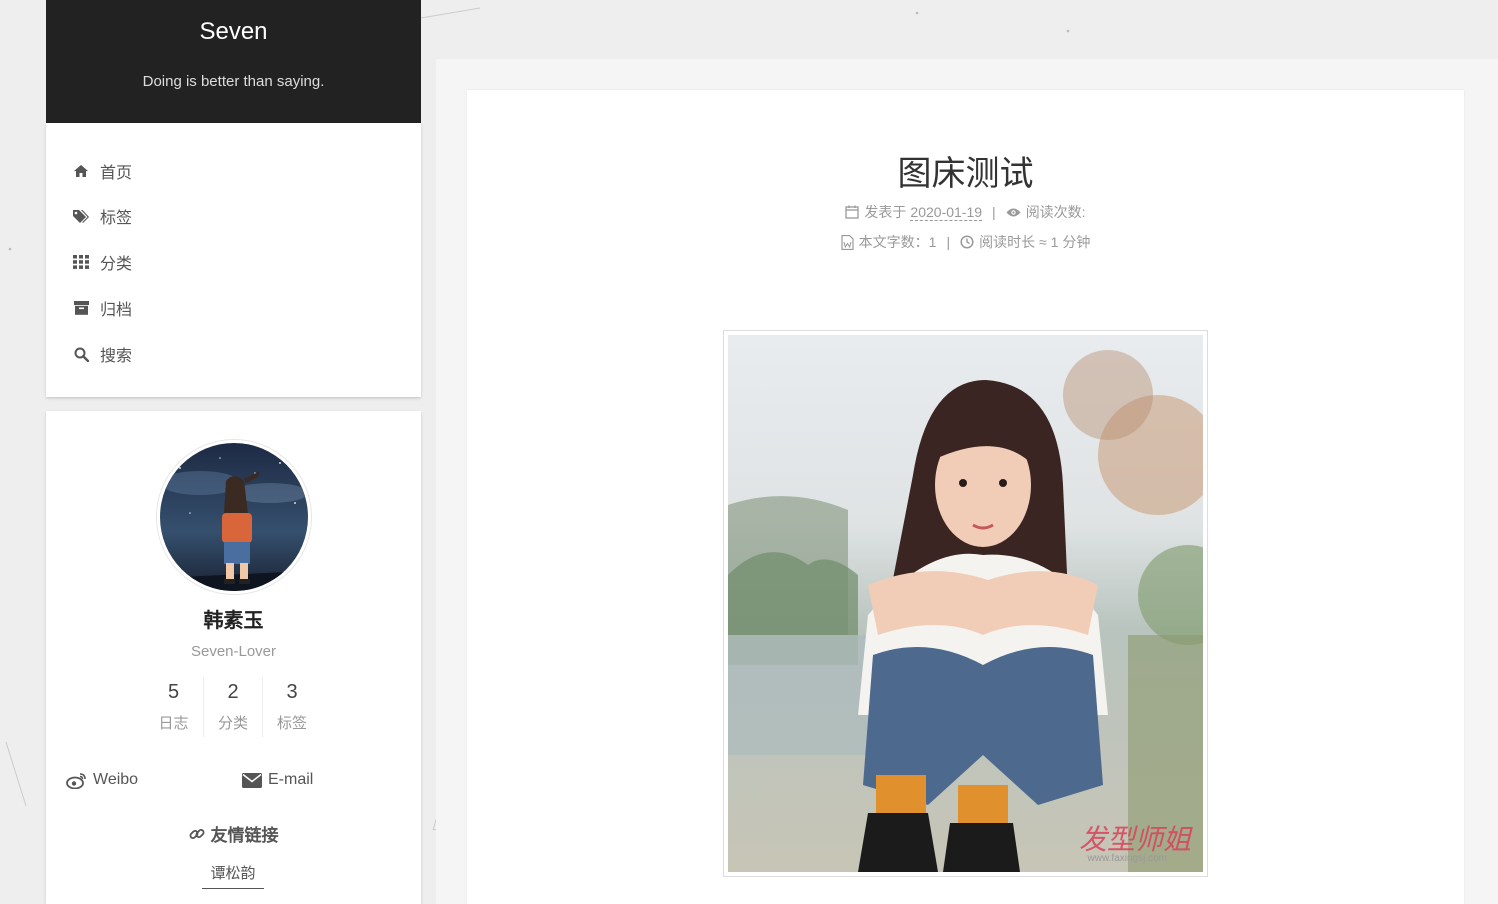 The image size is (1498, 904). I want to click on views-label: 阅读次数:, so click(1055, 212).